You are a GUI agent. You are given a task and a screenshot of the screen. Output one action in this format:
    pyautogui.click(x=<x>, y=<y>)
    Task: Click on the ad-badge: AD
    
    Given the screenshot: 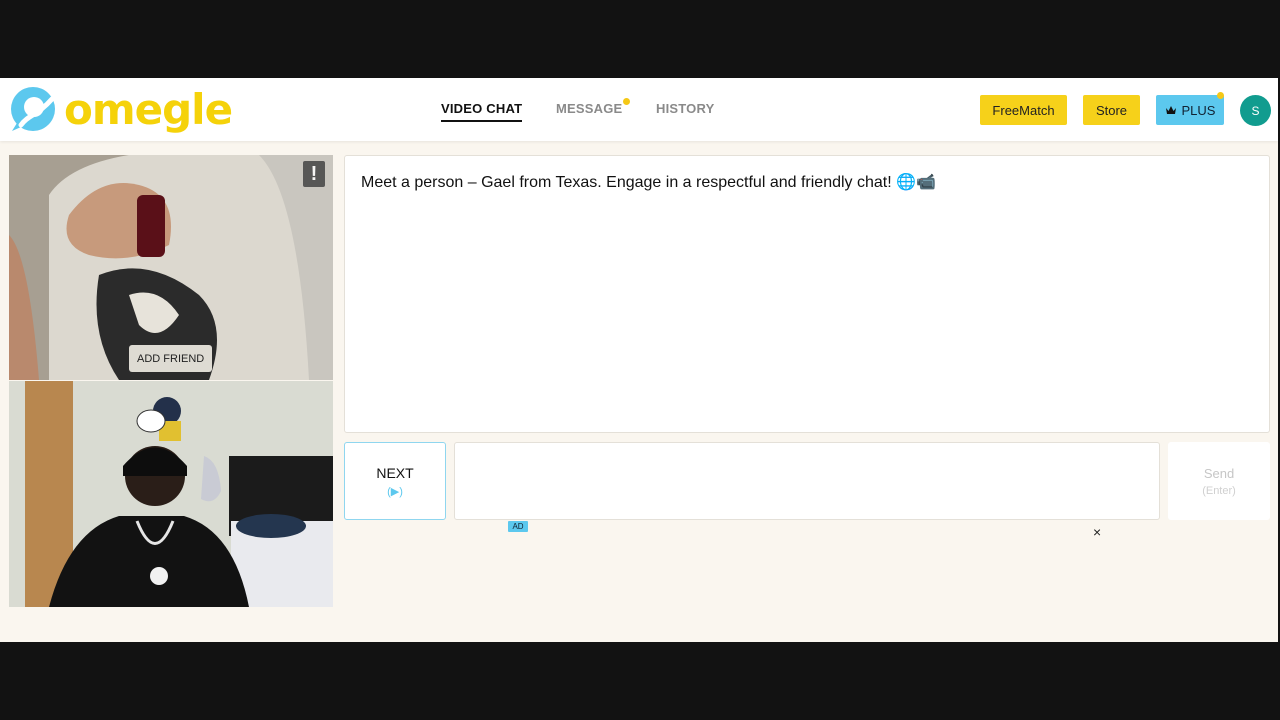 What is the action you would take?
    pyautogui.click(x=518, y=526)
    